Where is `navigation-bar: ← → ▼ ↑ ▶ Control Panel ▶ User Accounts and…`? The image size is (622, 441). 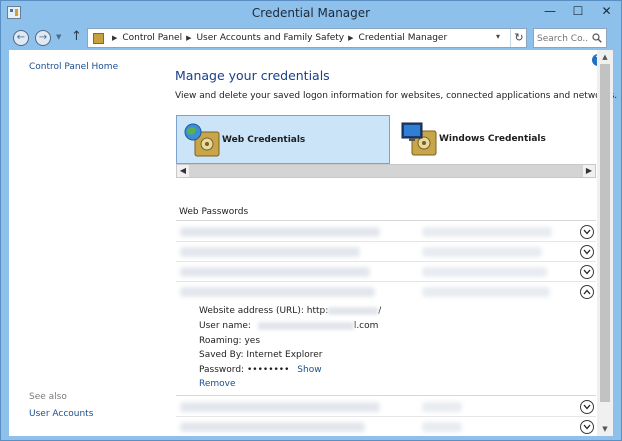
navigation-bar: ← → ▼ ↑ ▶ Control Panel ▶ User Accounts and… is located at coordinates (311, 38).